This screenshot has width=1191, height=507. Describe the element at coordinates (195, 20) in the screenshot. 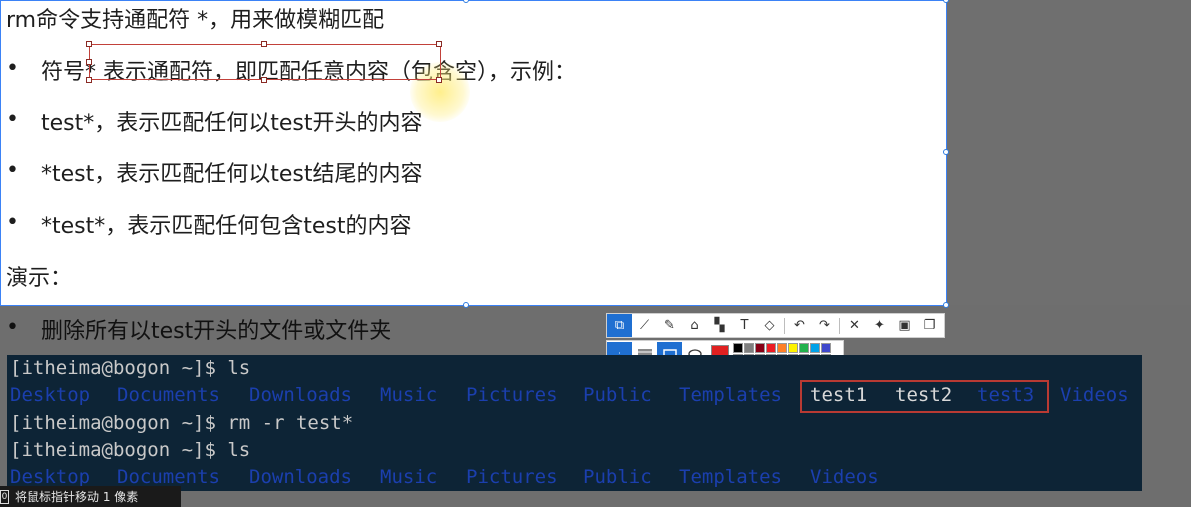

I see `slide-title: rm命令支持通配符 *，用来做模糊匹配` at that location.